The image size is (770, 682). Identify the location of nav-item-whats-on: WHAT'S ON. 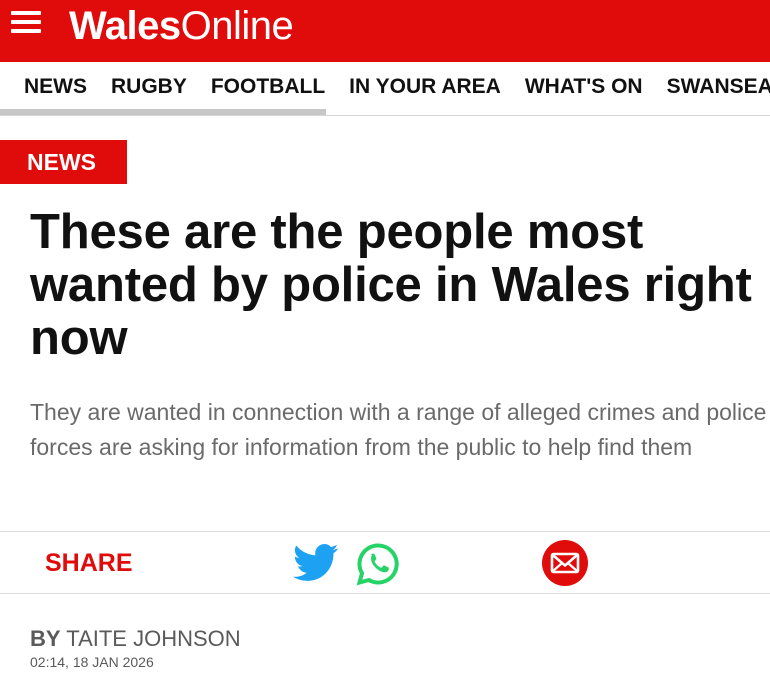
(584, 87).